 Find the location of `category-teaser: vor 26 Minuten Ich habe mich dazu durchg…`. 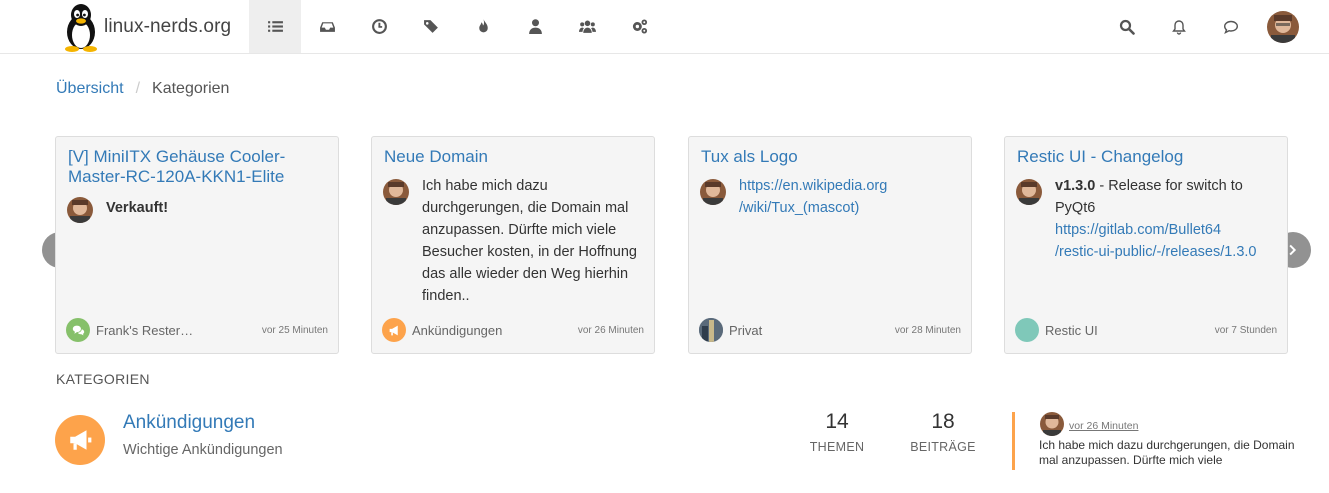

category-teaser: vor 26 Minuten Ich habe mich dazu durchg… is located at coordinates (1157, 441).